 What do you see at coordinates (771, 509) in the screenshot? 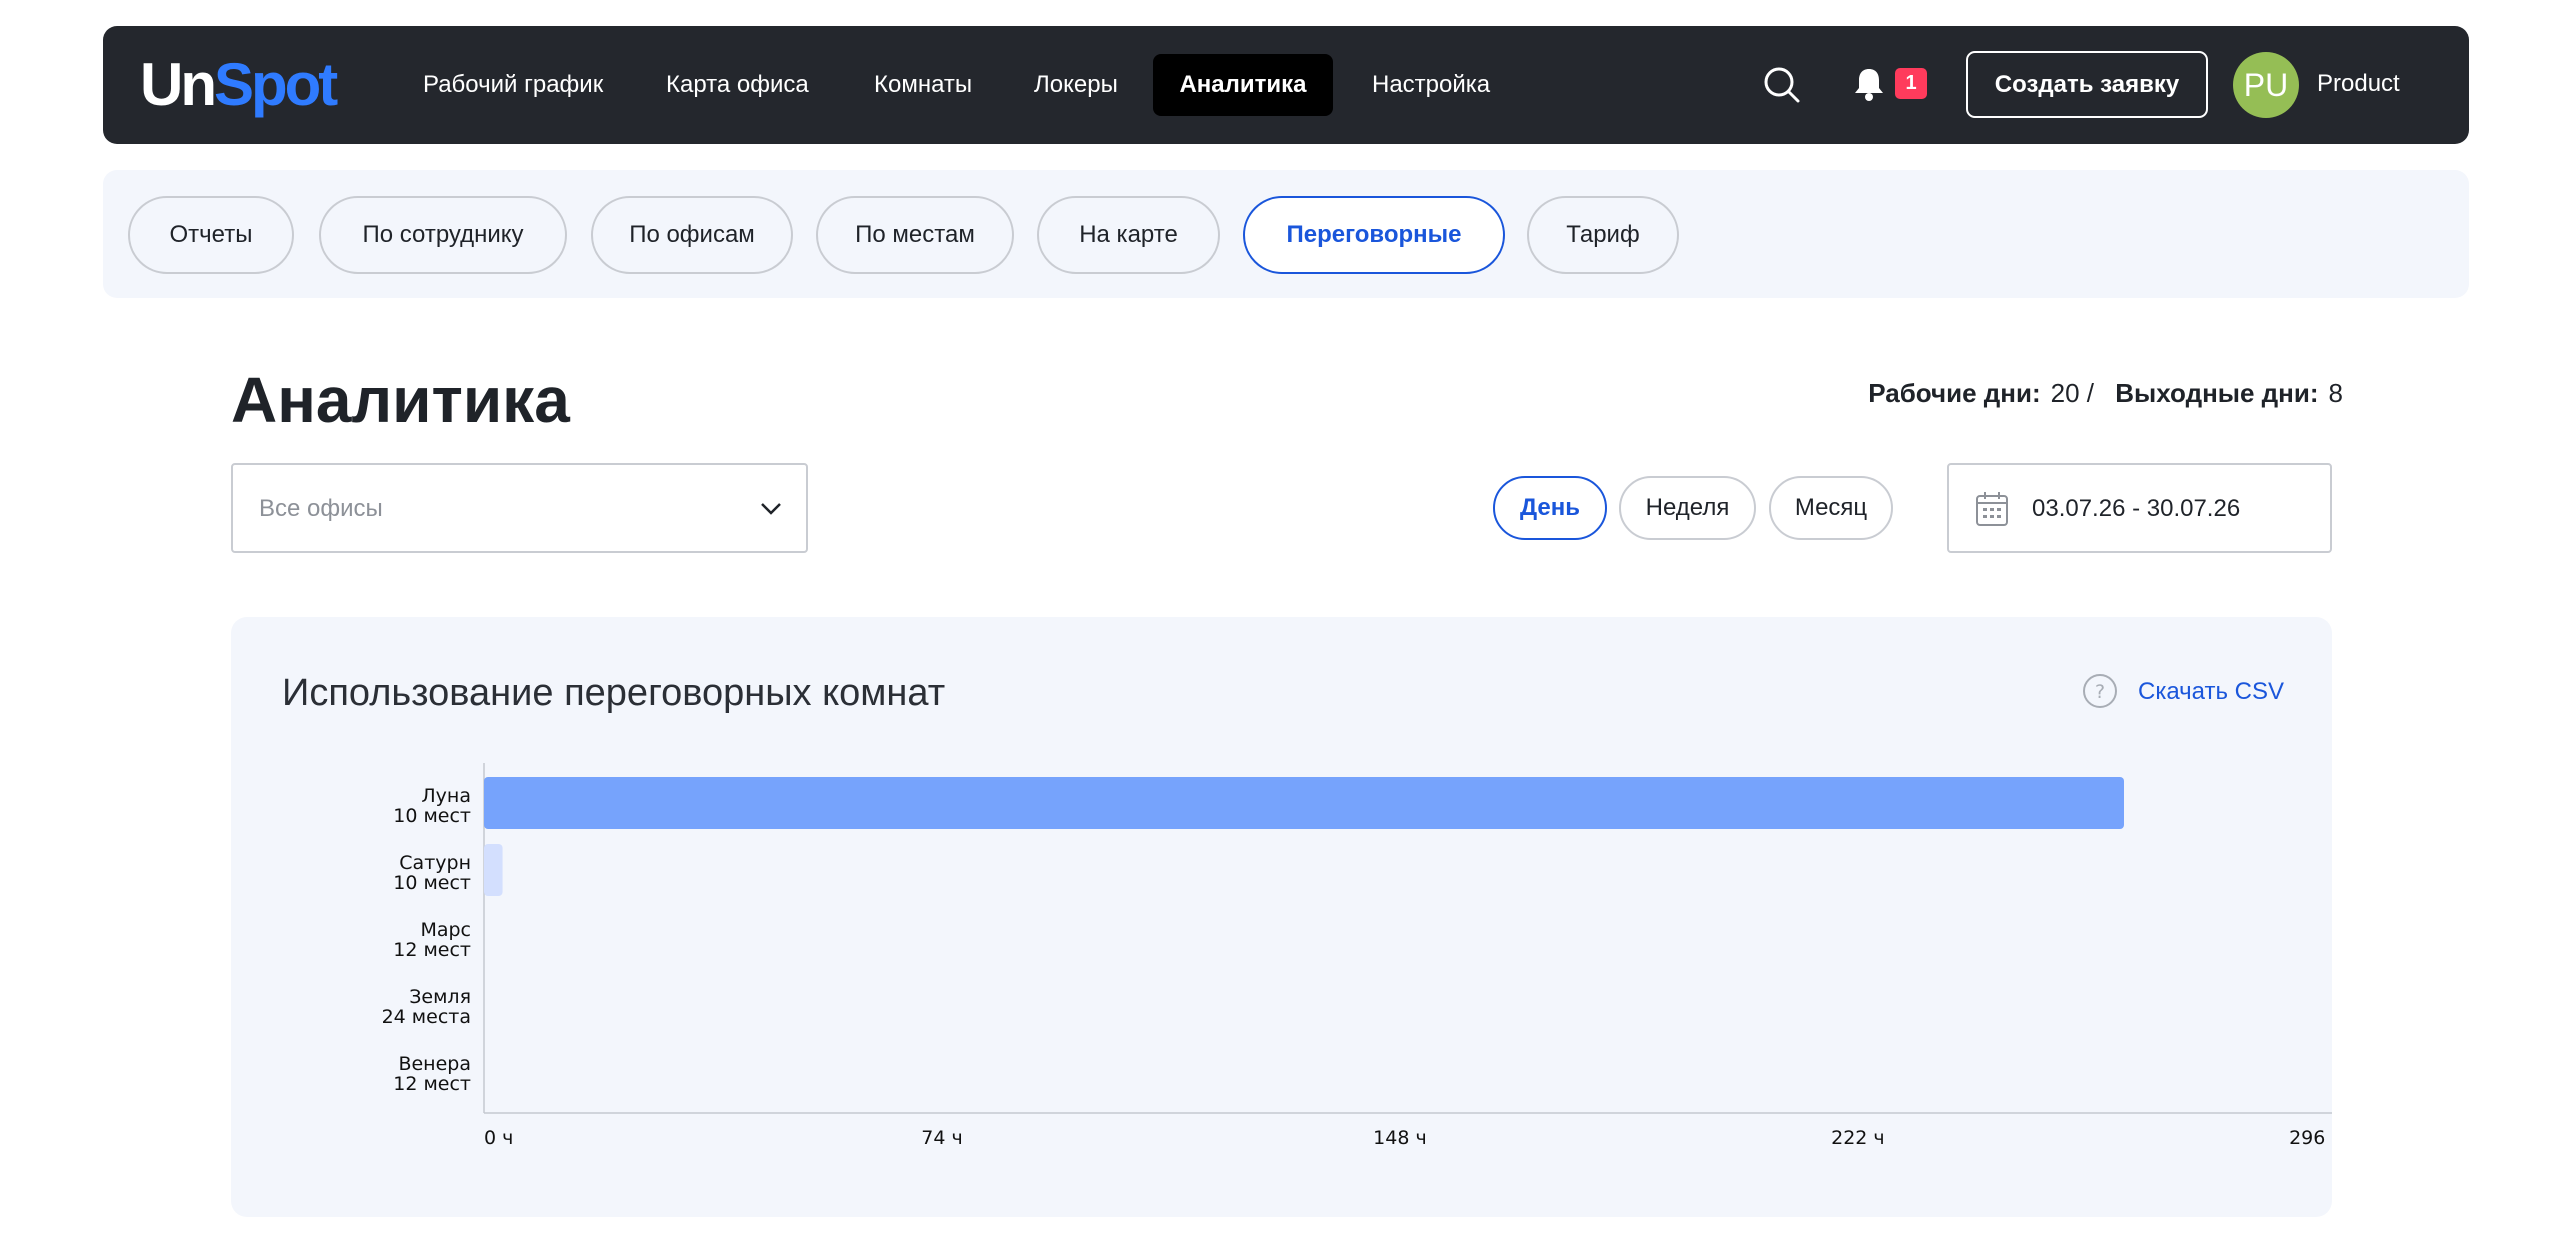
I see `chevron-down-icon` at bounding box center [771, 509].